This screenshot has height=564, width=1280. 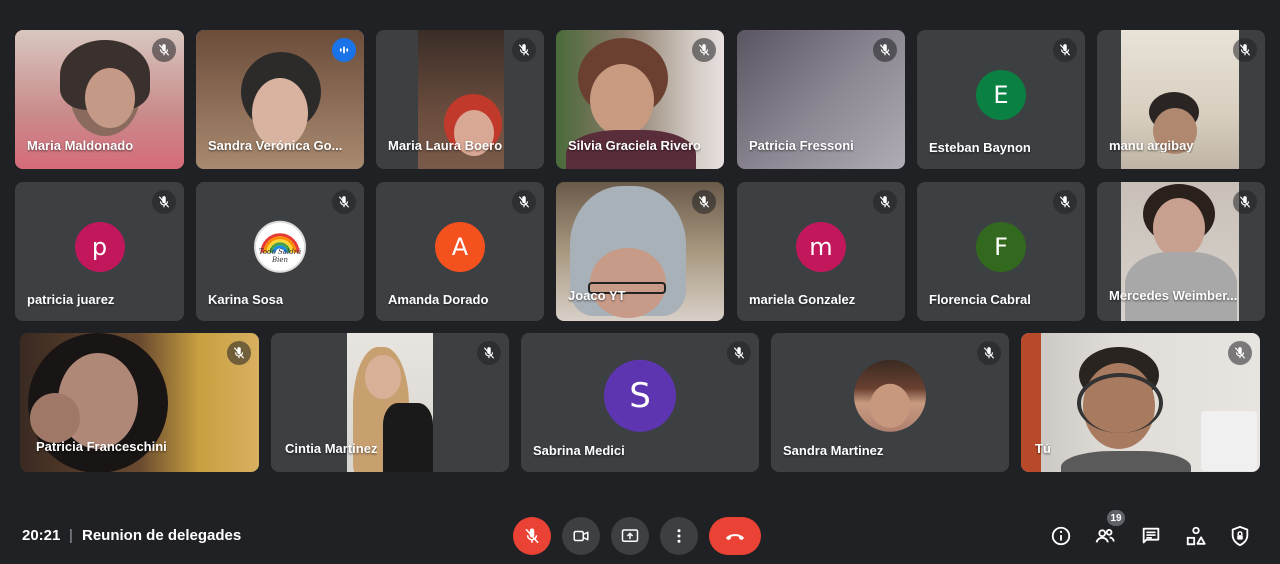 What do you see at coordinates (71, 299) in the screenshot?
I see `participant-name: patricia juarez` at bounding box center [71, 299].